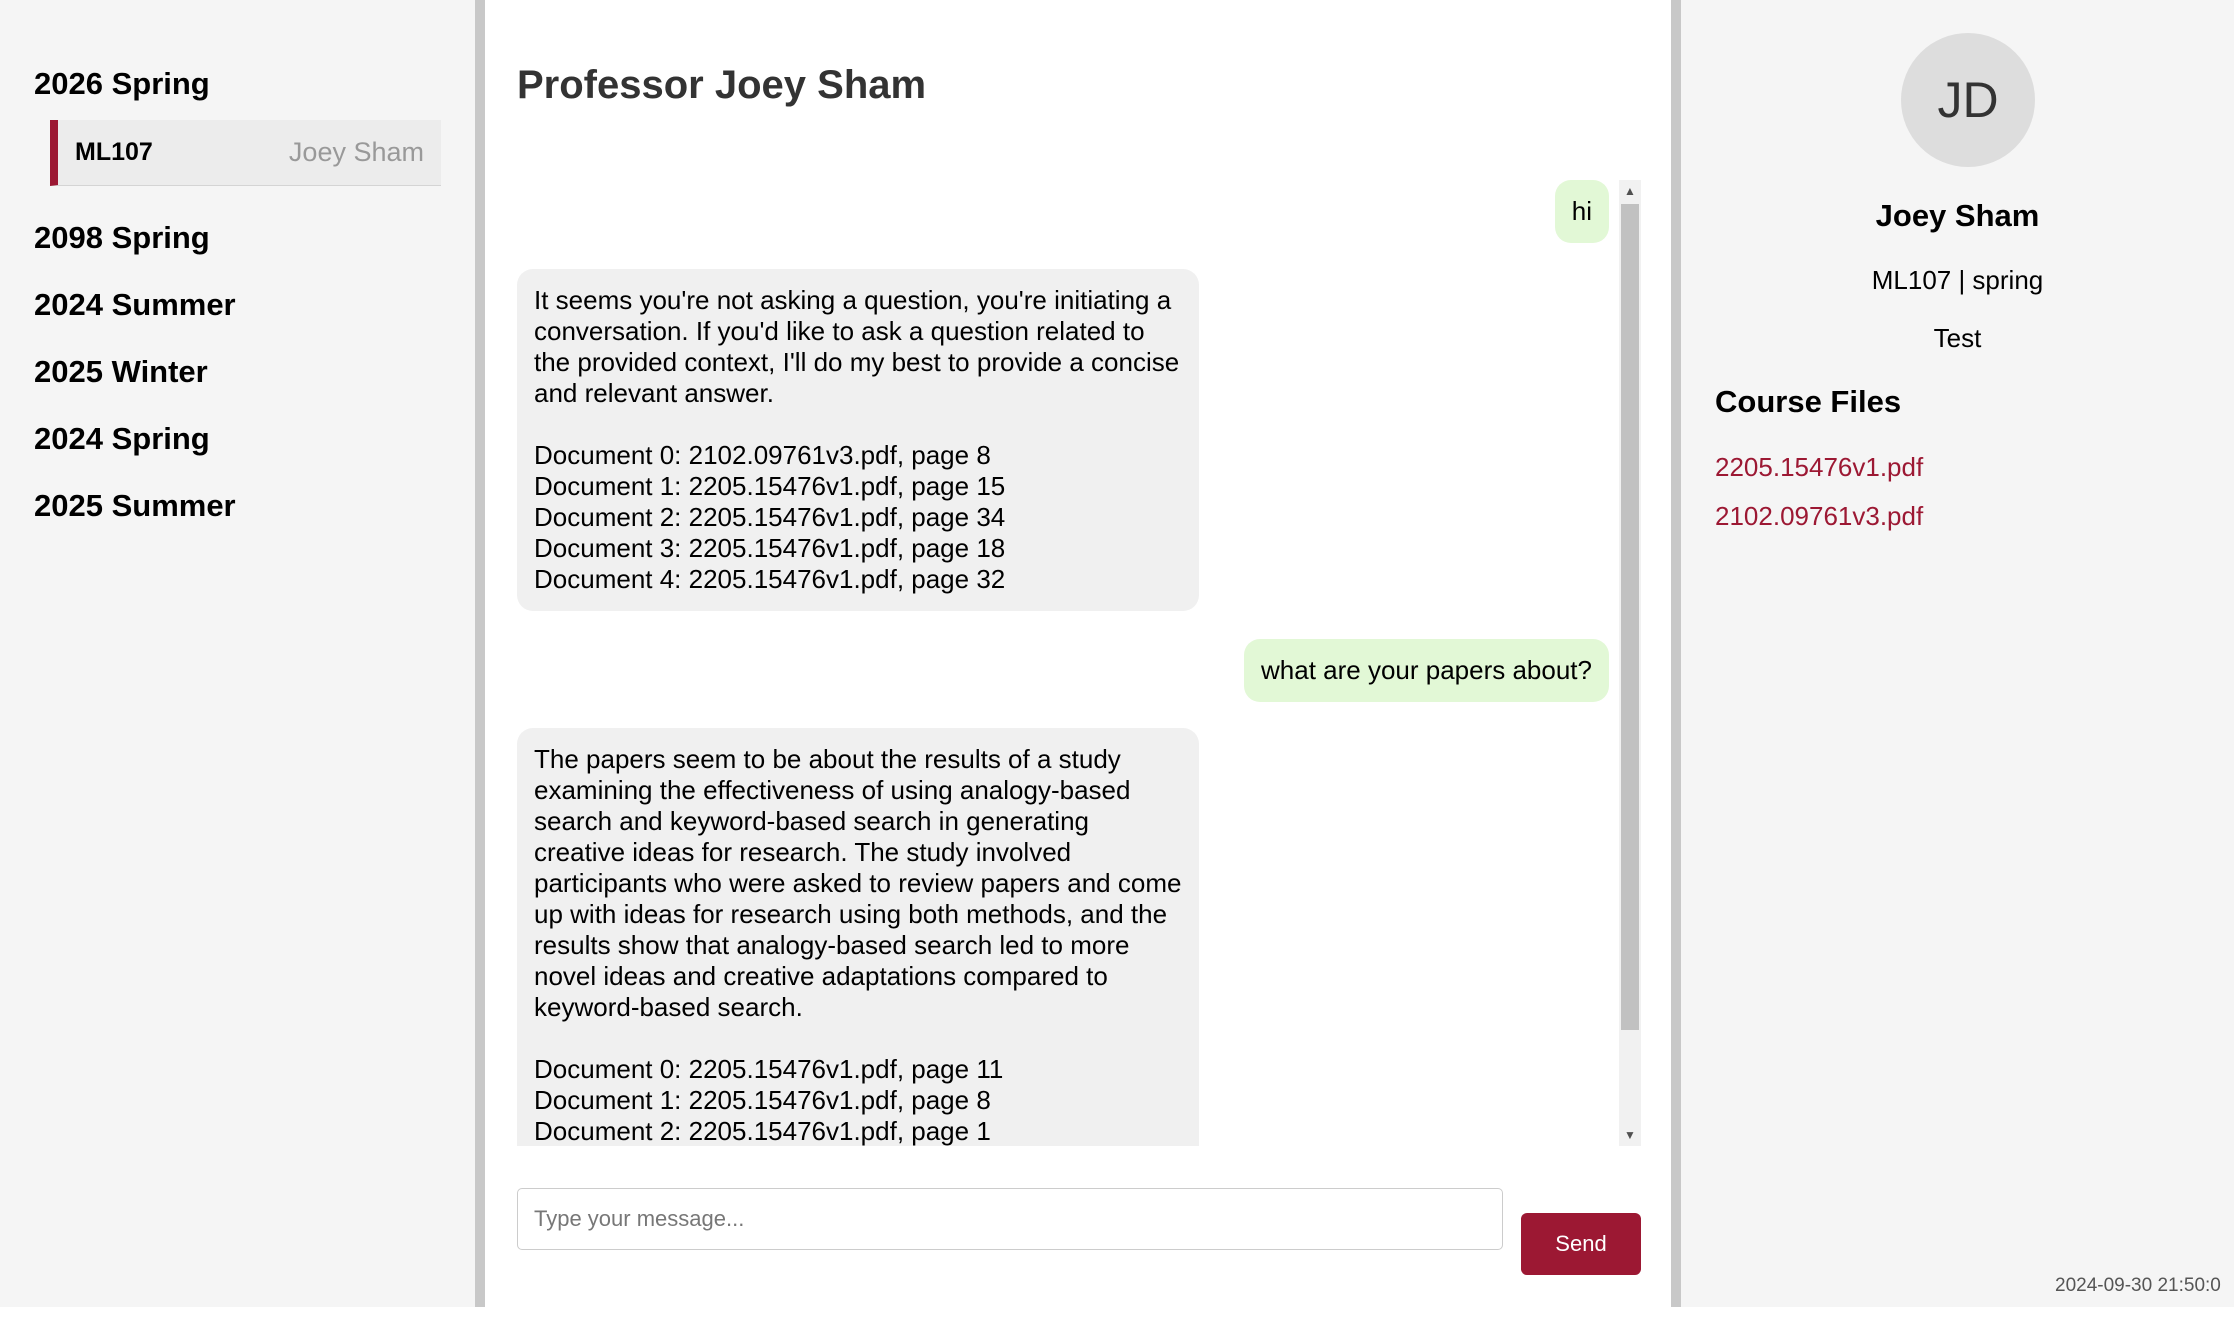 The height and width of the screenshot is (1339, 2234). Describe the element at coordinates (1819, 467) in the screenshot. I see `course-file-link: 2205.15476v1.pdf` at that location.